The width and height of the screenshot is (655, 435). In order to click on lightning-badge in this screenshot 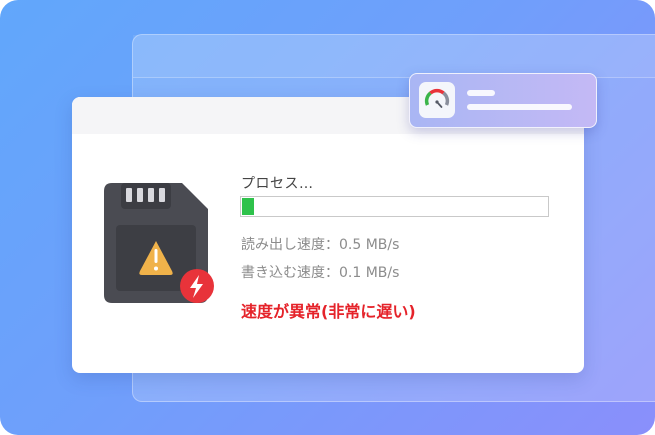, I will do `click(197, 286)`.